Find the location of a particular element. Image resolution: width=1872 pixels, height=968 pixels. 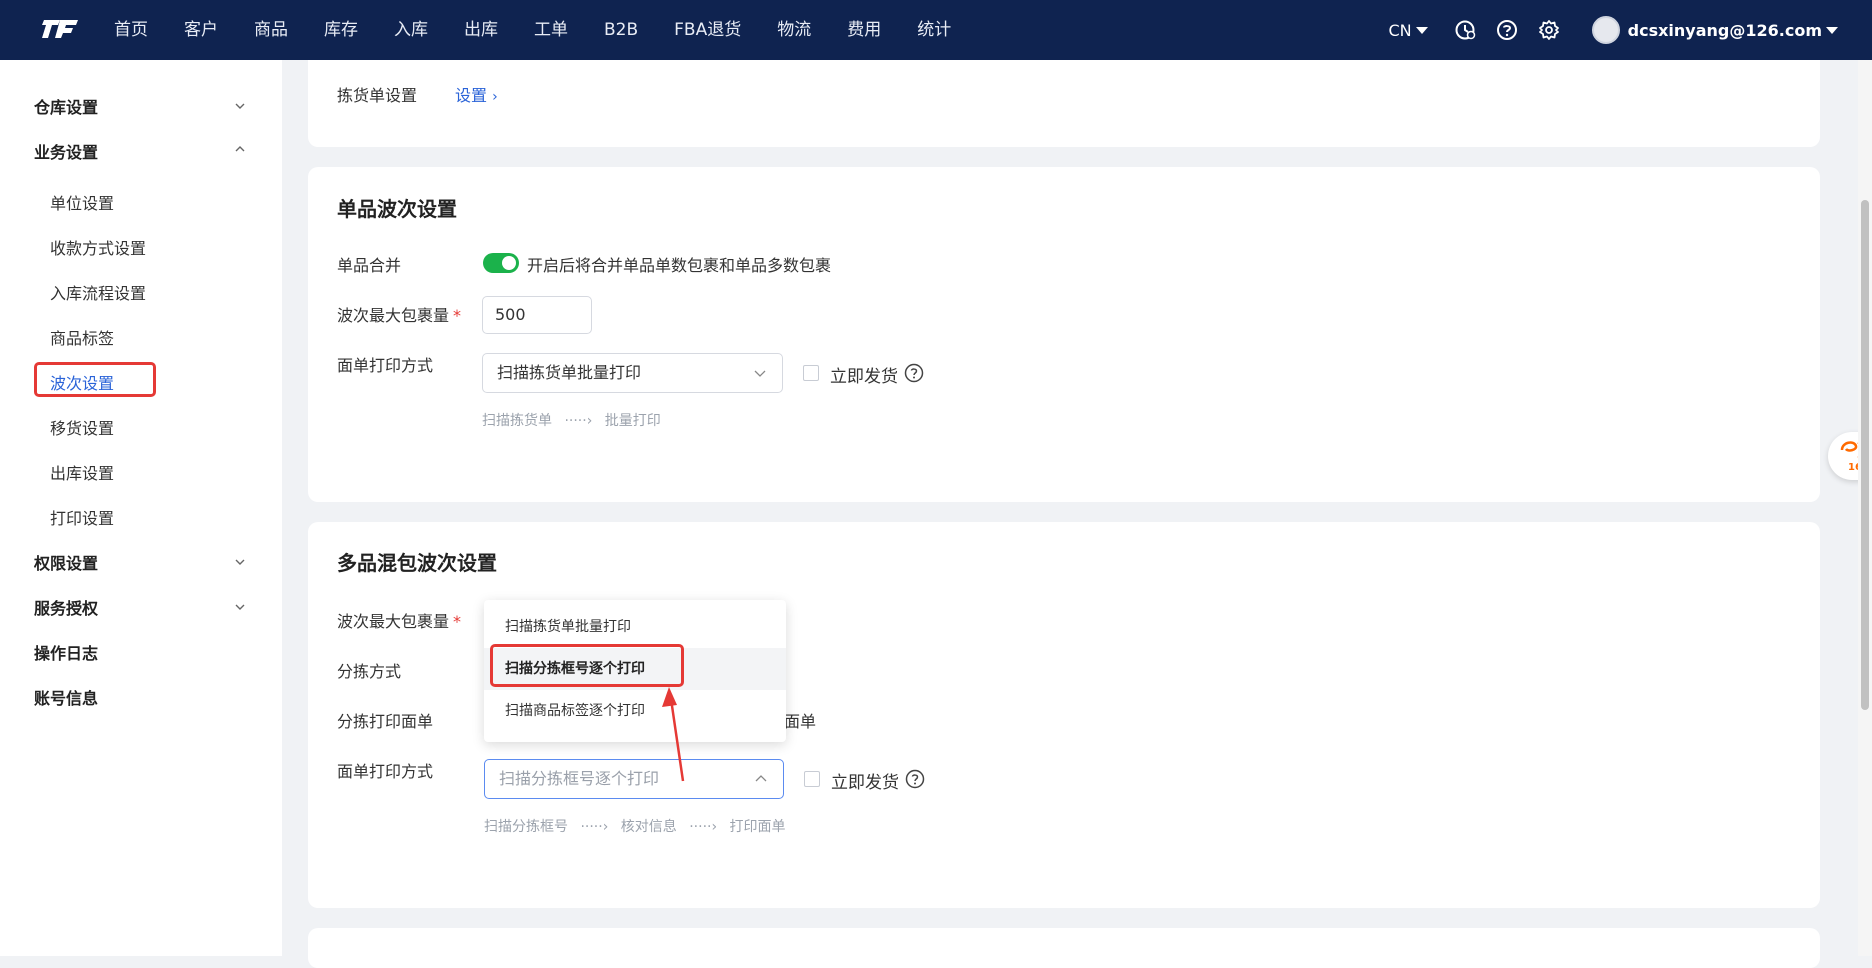

sidebar-item-payment-settings: 收款方式设置 is located at coordinates (98, 247).